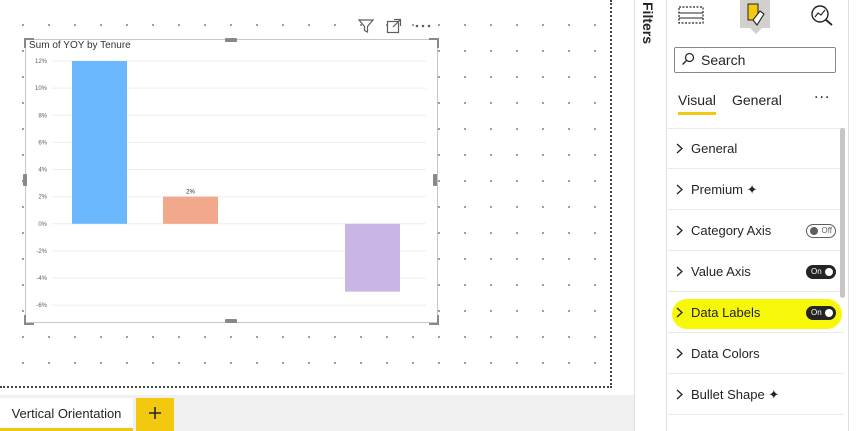 This screenshot has height=431, width=866. What do you see at coordinates (688, 60) in the screenshot?
I see `search-icon` at bounding box center [688, 60].